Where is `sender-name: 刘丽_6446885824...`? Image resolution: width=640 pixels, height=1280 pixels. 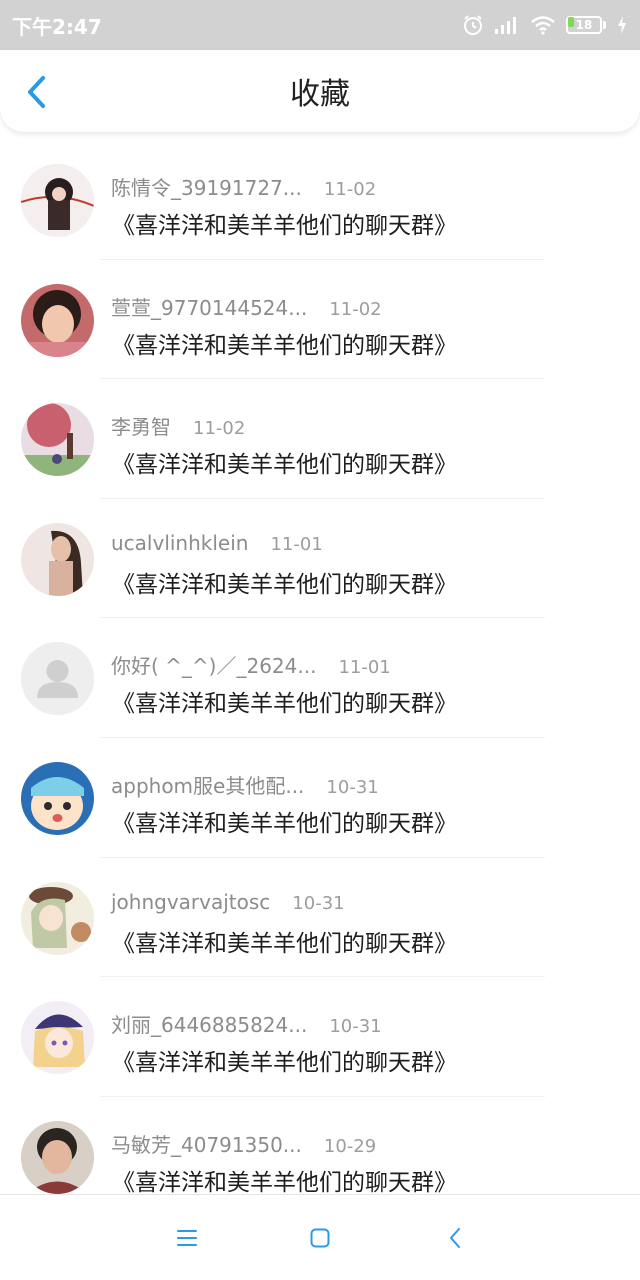 sender-name: 刘丽_6446885824... is located at coordinates (209, 1025).